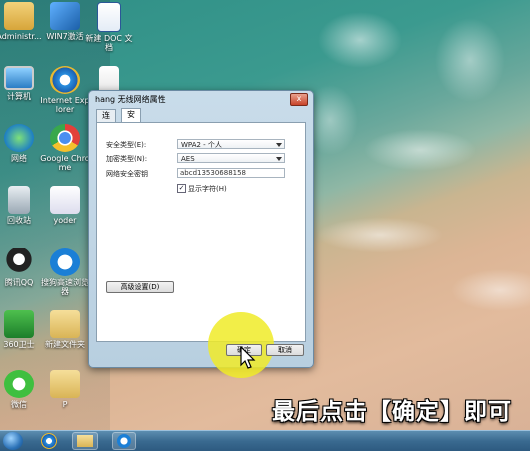 This screenshot has width=530, height=451. I want to click on desktop-icon-wechat: 微信, so click(22, 389).